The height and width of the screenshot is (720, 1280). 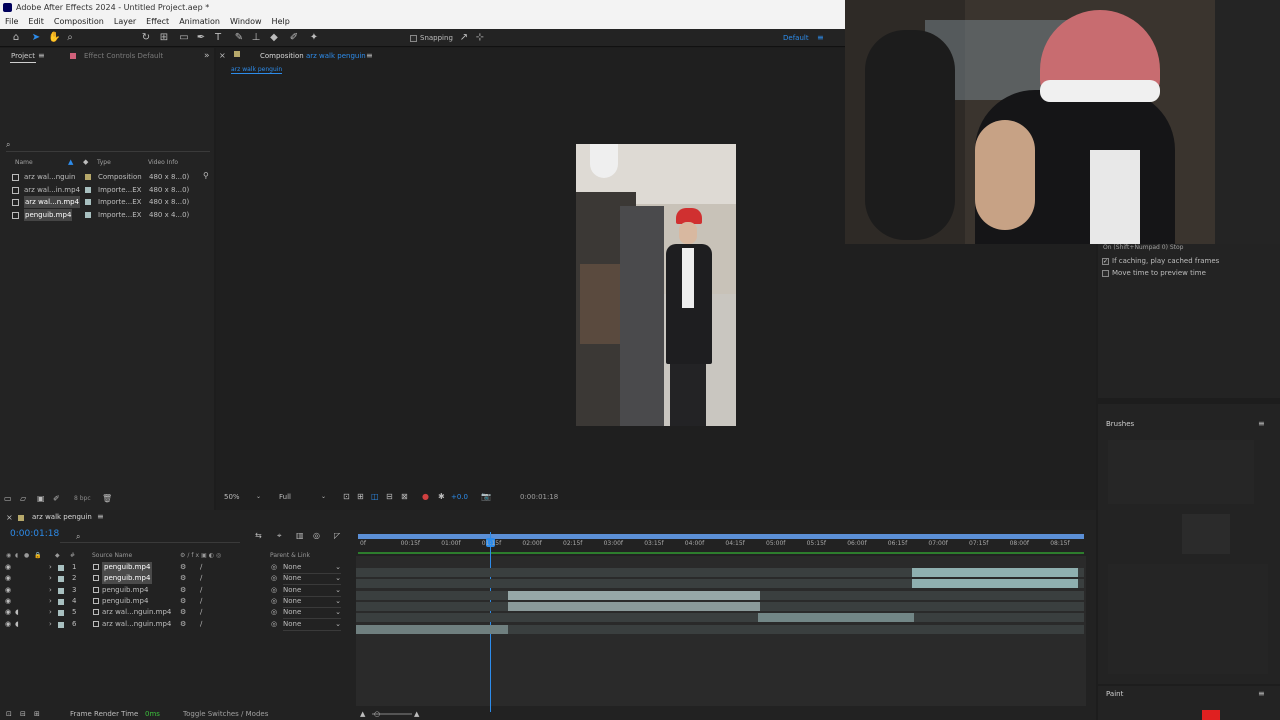 I want to click on column-video-info: Video Info, so click(x=163, y=162).